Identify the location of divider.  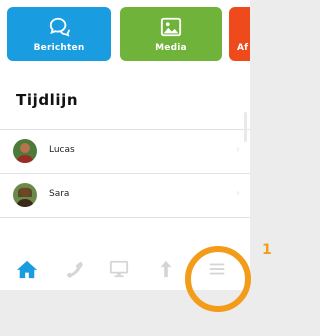
(125, 217).